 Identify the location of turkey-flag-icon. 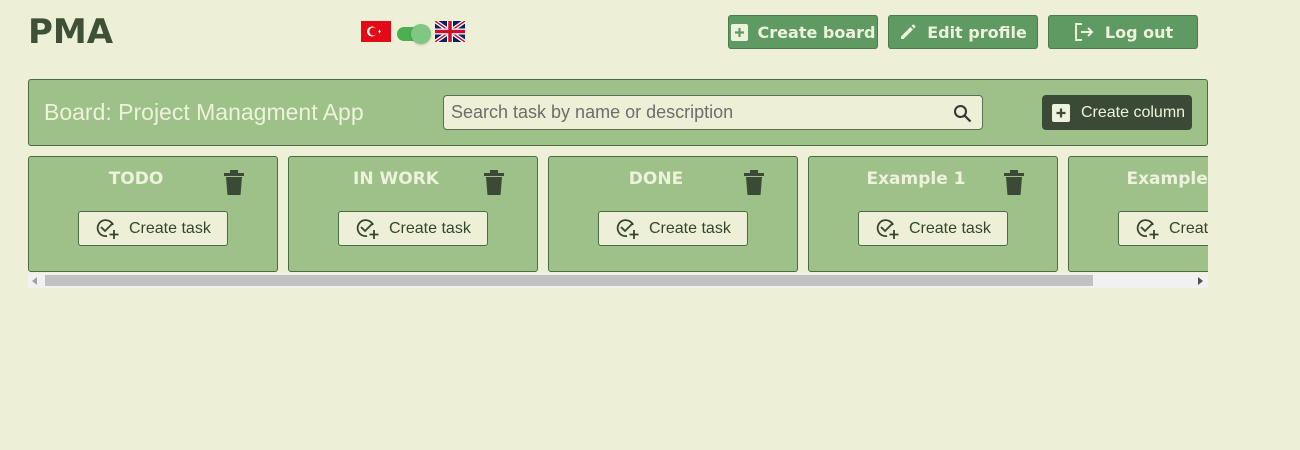
(376, 31).